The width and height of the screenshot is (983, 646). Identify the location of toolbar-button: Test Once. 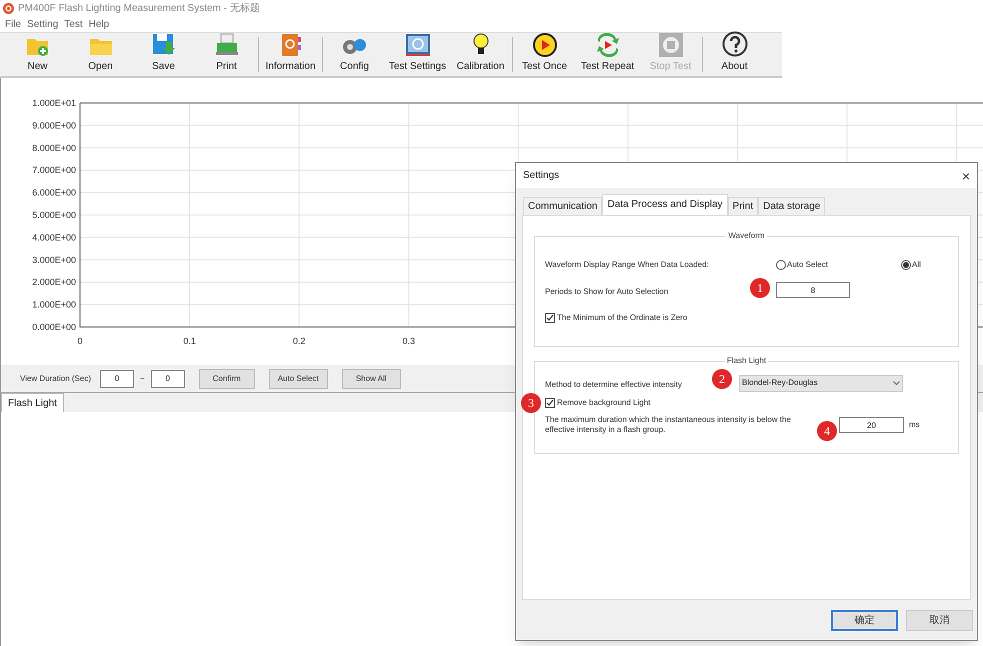
(544, 54).